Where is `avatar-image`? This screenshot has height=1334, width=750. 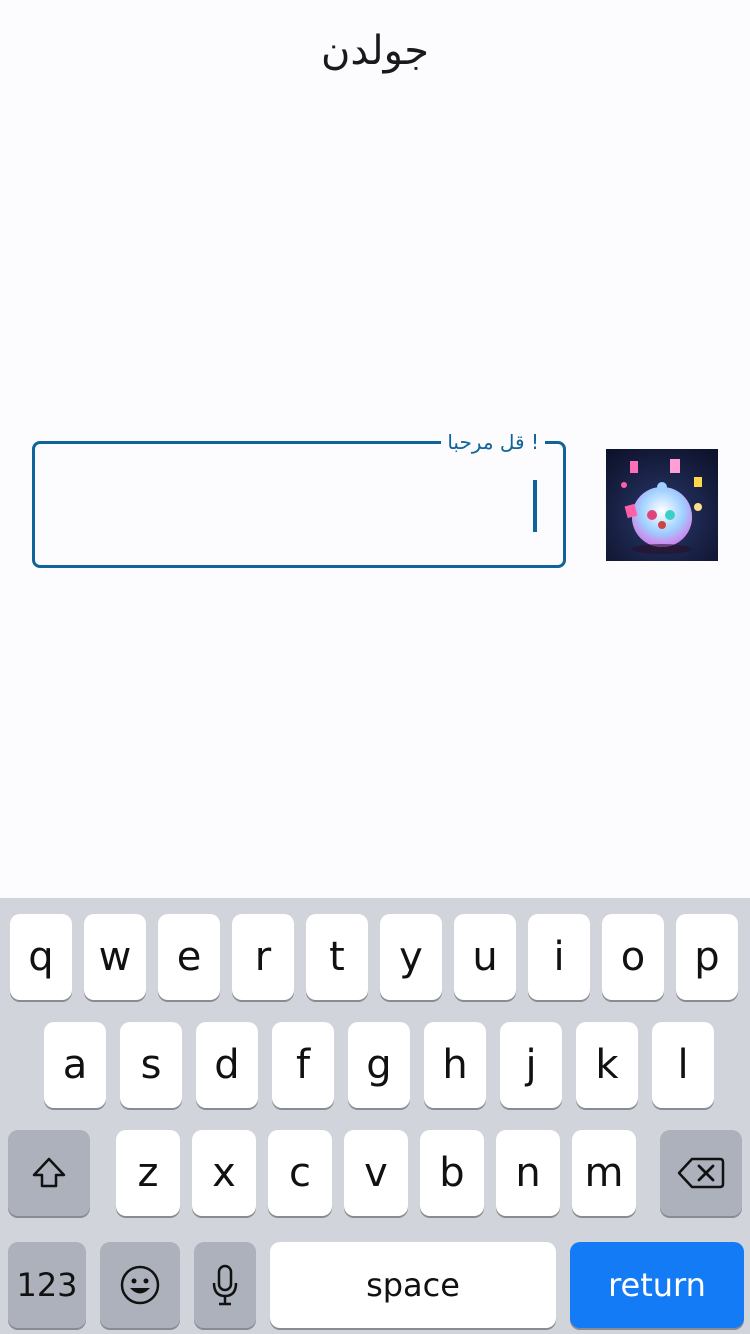 avatar-image is located at coordinates (661, 506).